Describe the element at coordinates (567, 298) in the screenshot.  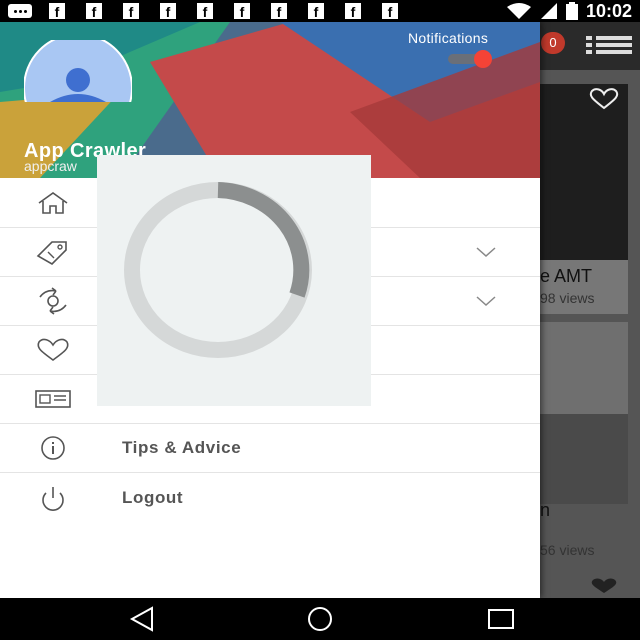
I see `card-views: 98 views` at that location.